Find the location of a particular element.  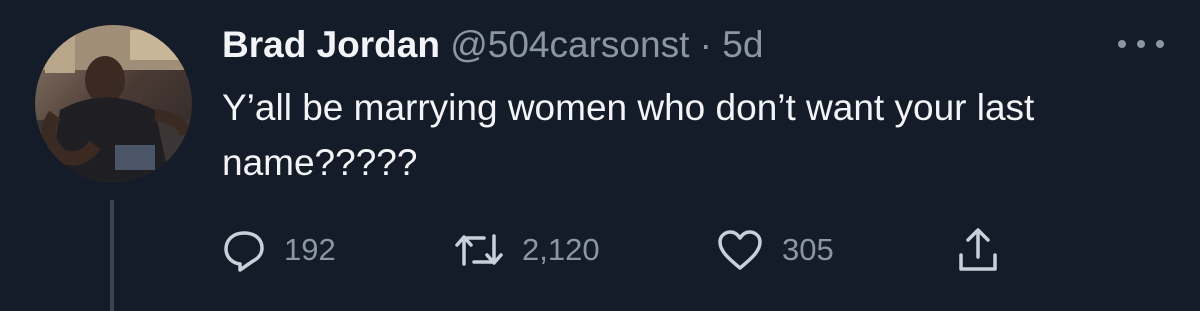

retweet-button: 2,120 is located at coordinates (527, 250).